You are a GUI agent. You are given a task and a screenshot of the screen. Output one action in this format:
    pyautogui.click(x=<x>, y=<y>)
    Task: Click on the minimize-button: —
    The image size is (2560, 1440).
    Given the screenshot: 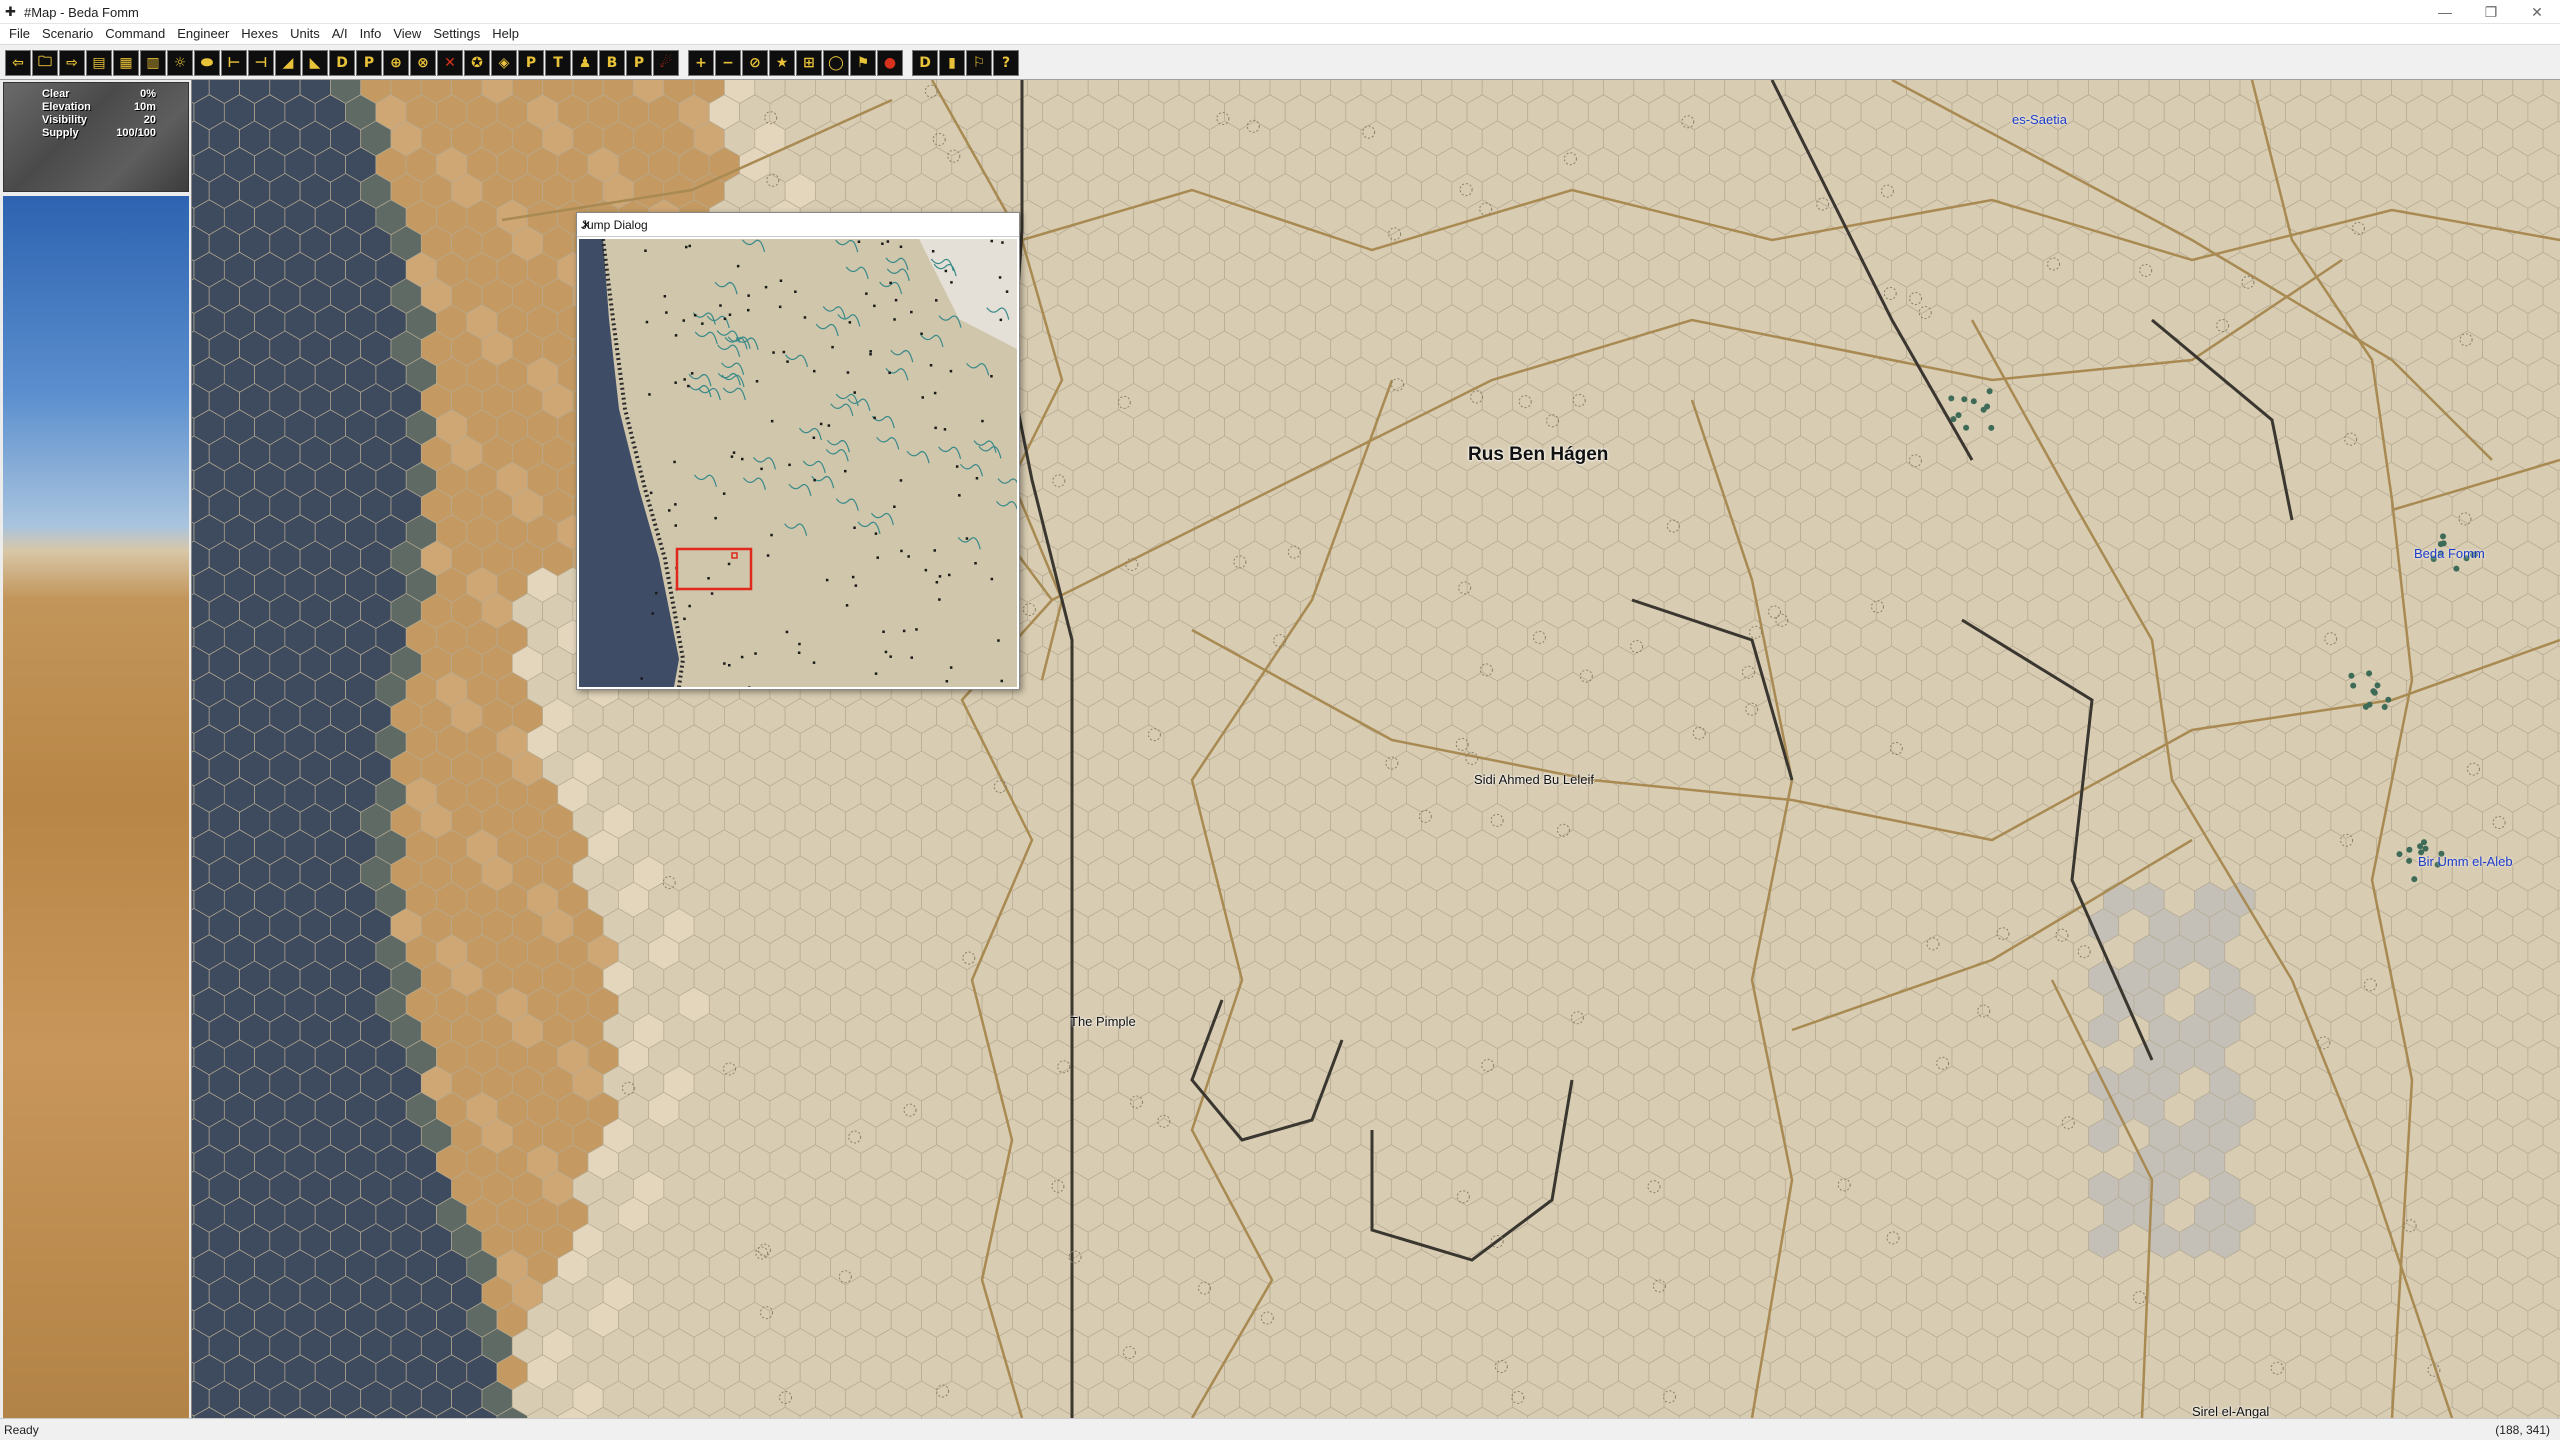 What is the action you would take?
    pyautogui.click(x=2445, y=12)
    